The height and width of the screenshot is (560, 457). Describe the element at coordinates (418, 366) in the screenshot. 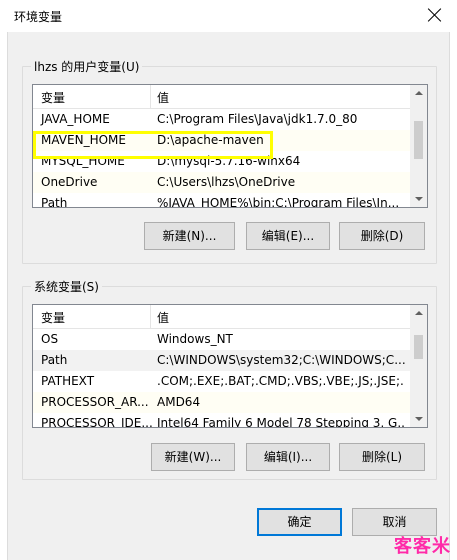

I see `system-list-scrollbar` at that location.